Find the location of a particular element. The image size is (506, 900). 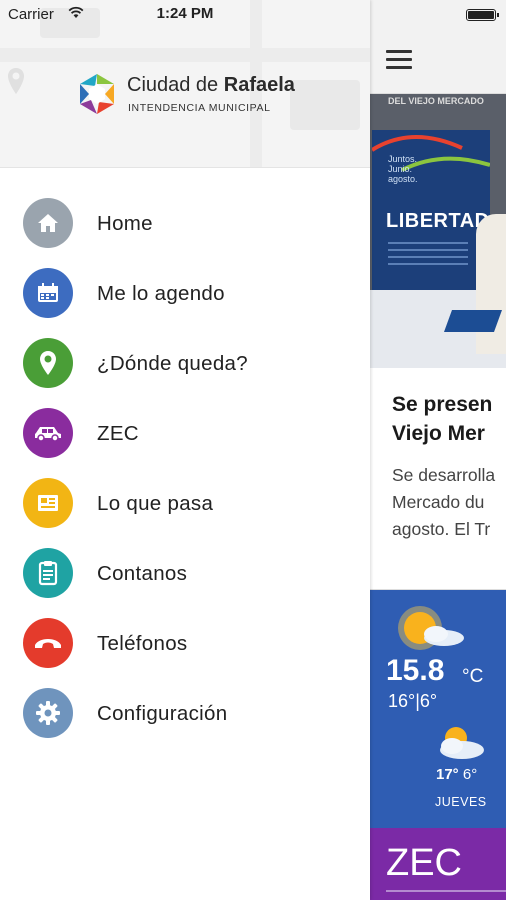

current-temperature: 15.8 is located at coordinates (415, 670).